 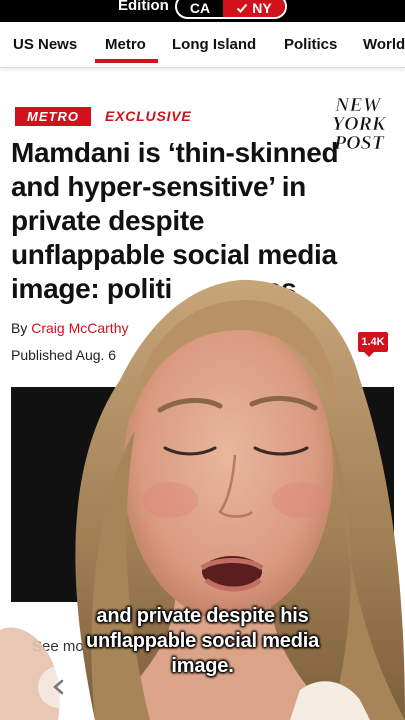 What do you see at coordinates (64, 355) in the screenshot?
I see `published-date: Published Aug. 6` at bounding box center [64, 355].